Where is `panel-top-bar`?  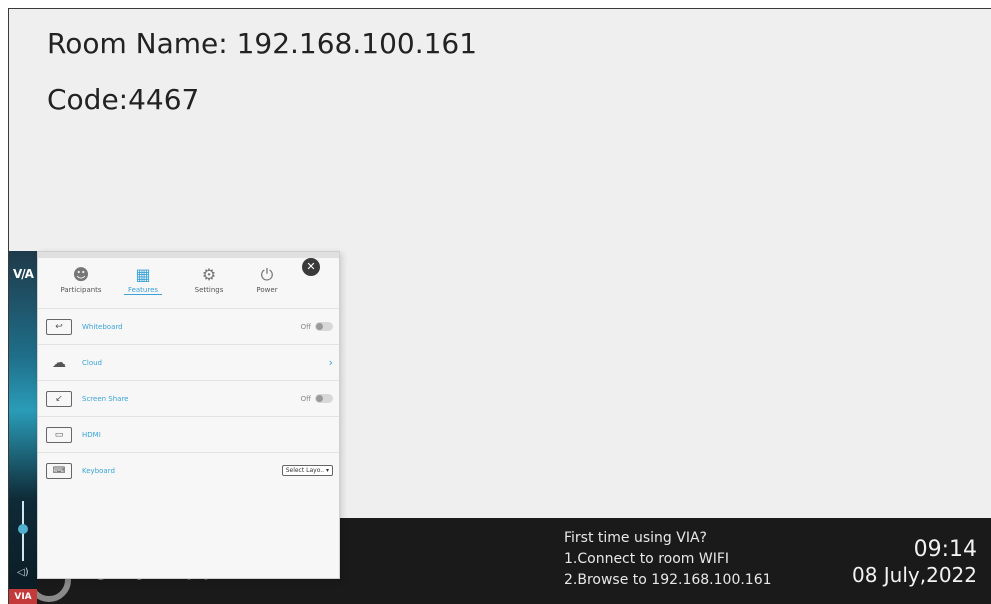 panel-top-bar is located at coordinates (188, 255).